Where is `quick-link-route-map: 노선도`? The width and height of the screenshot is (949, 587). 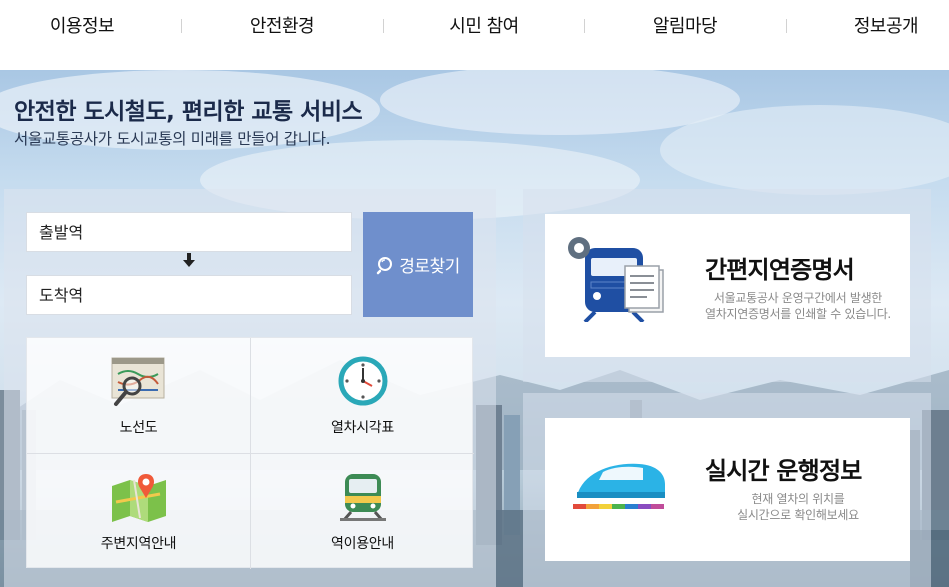 quick-link-route-map: 노선도 is located at coordinates (138, 395).